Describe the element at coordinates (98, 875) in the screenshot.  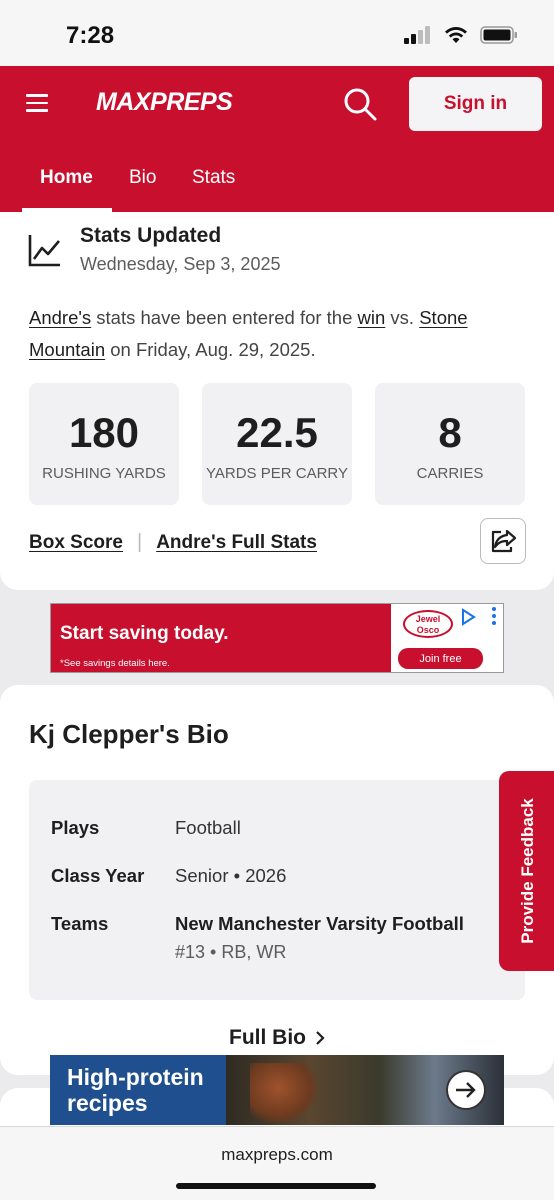
I see `class-year-label: Class Year` at that location.